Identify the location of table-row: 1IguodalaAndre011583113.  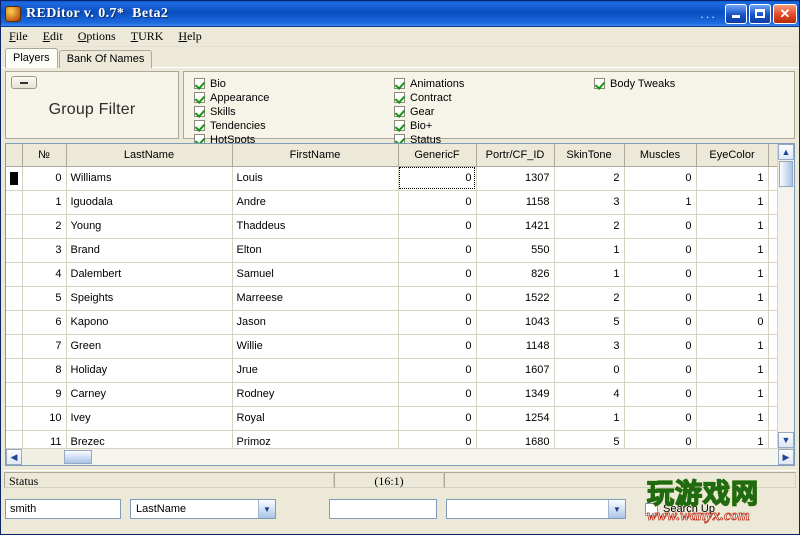
(391, 202).